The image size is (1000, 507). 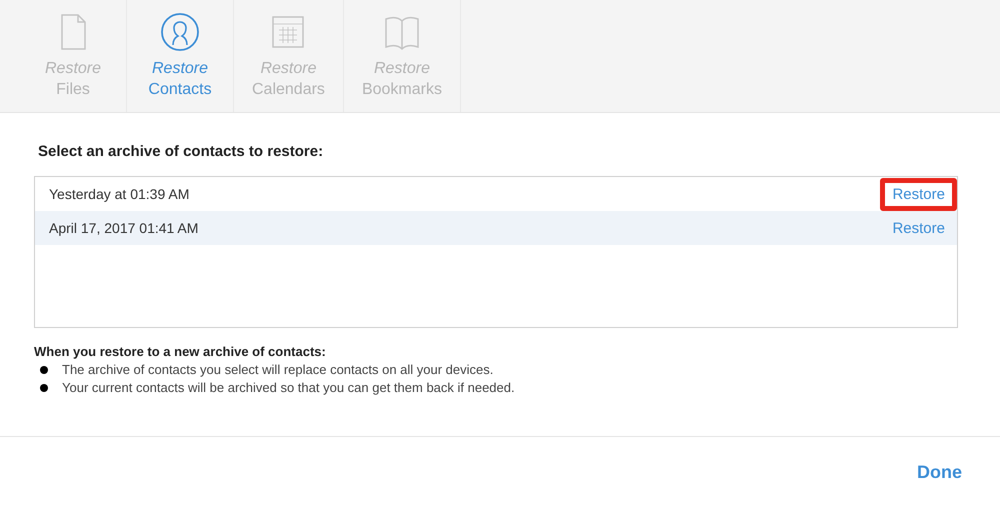 I want to click on restore-tab: Restore Files, so click(x=73, y=56).